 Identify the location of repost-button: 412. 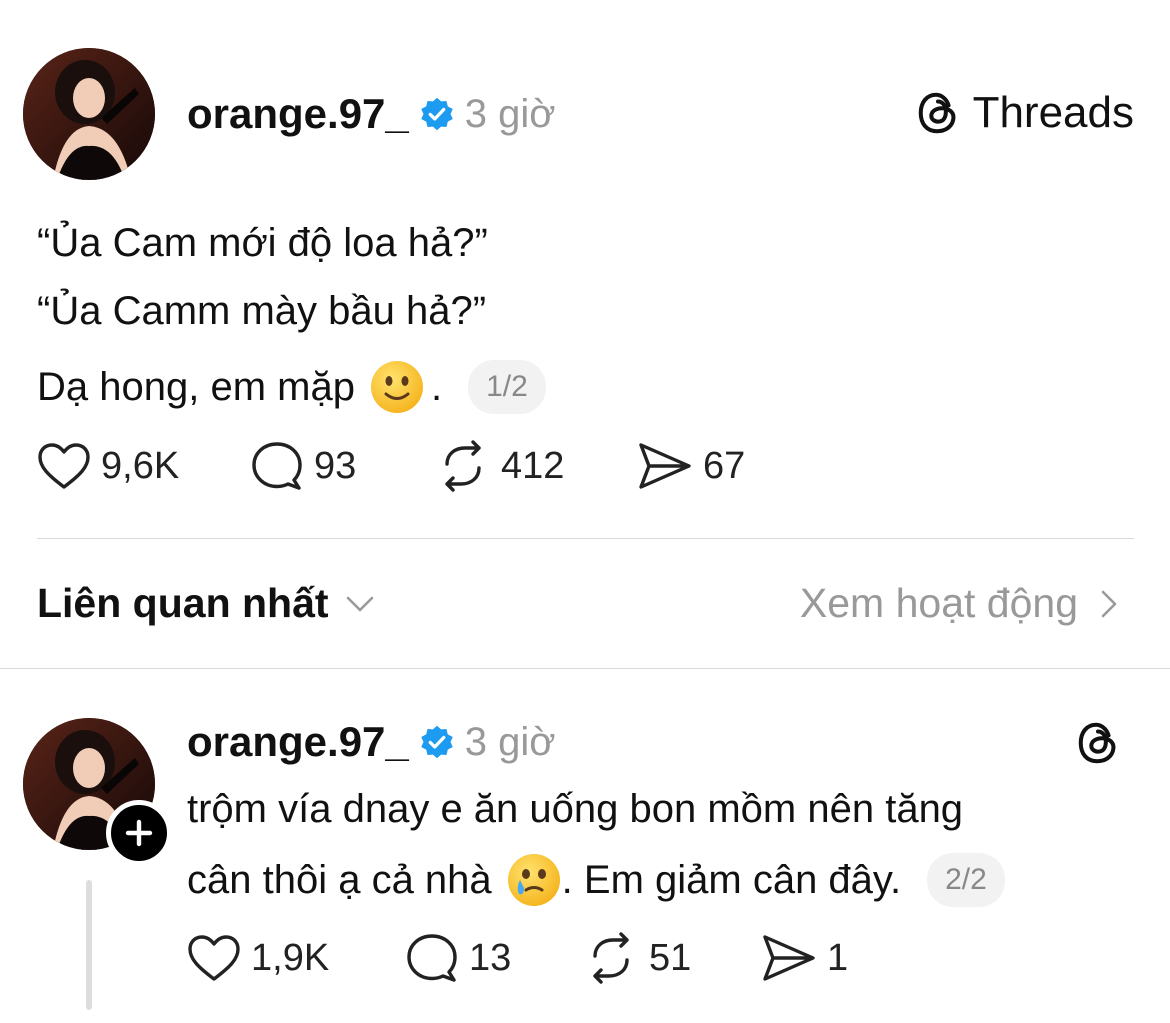
(536, 466).